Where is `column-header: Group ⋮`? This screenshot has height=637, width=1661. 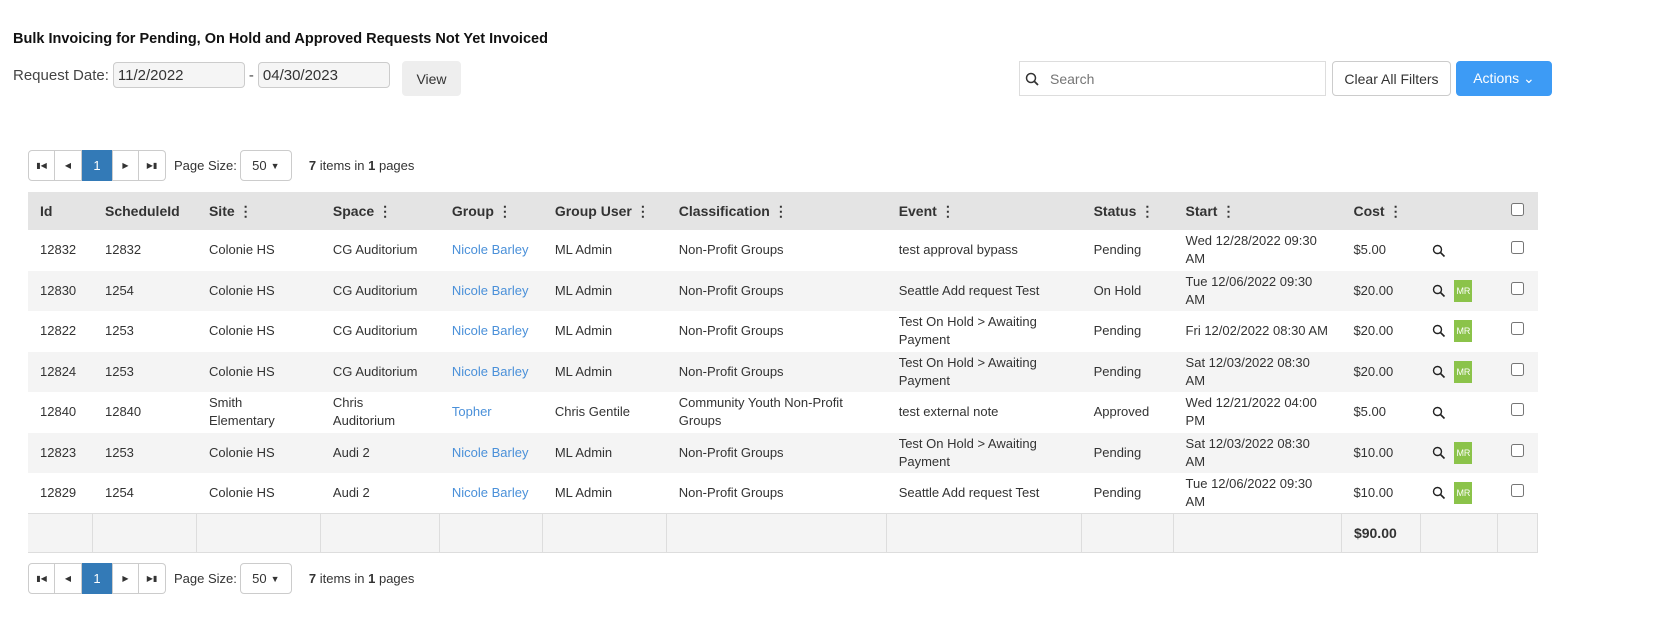 column-header: Group ⋮ is located at coordinates (491, 211).